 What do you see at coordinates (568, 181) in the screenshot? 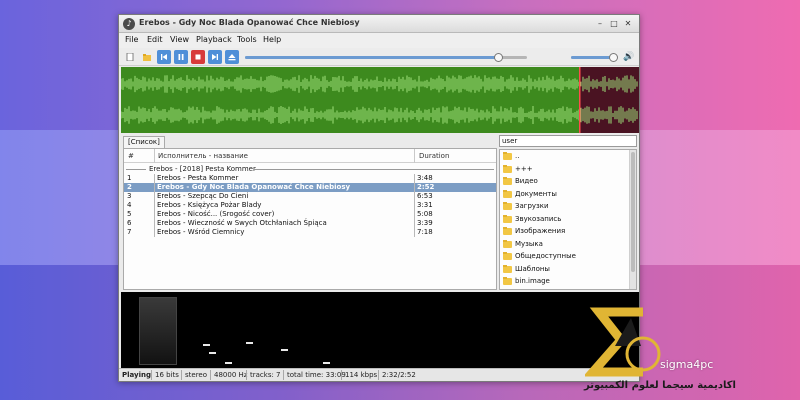
I see `list-item: Видео` at bounding box center [568, 181].